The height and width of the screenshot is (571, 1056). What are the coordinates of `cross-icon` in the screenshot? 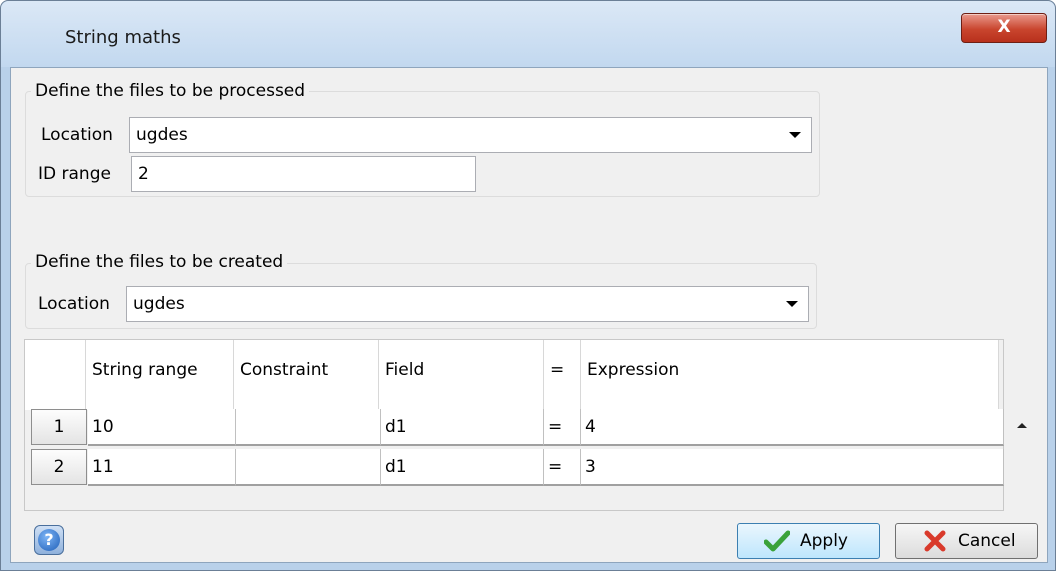 It's located at (935, 541).